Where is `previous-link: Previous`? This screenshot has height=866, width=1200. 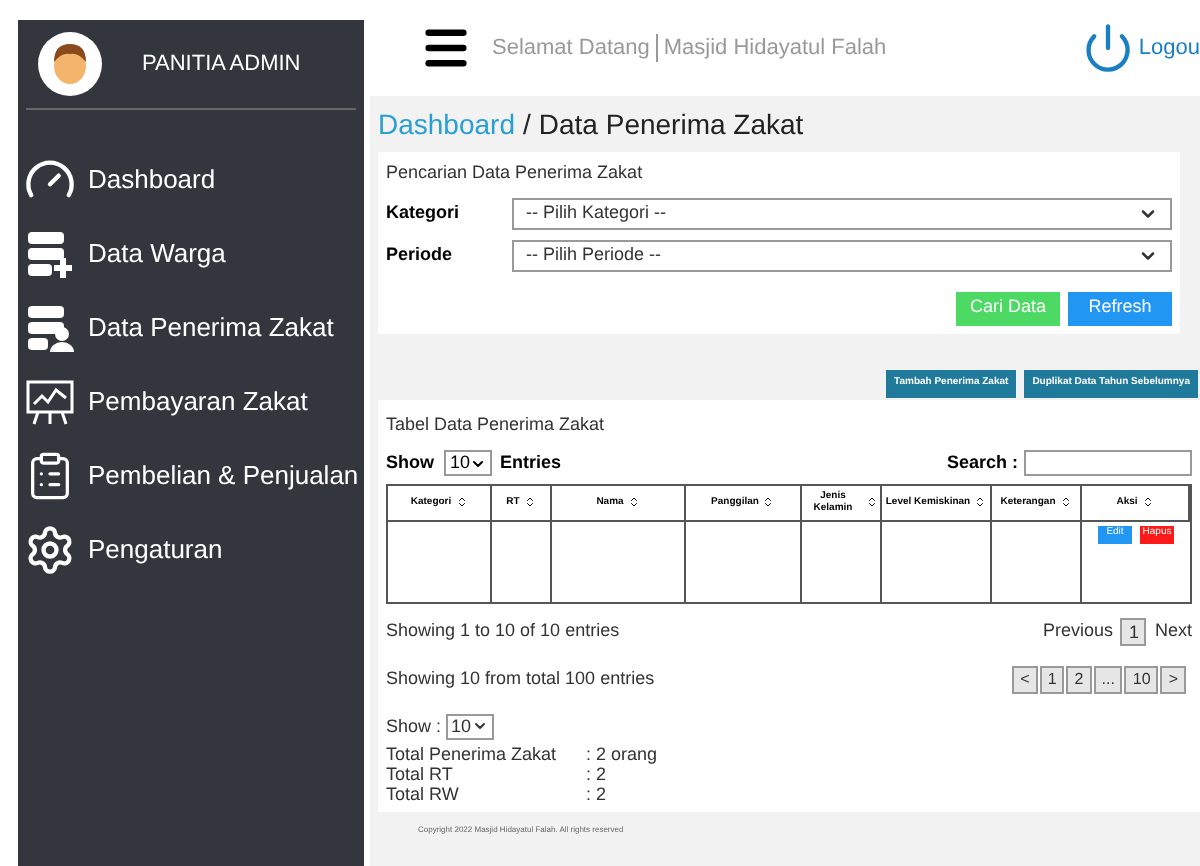
previous-link: Previous is located at coordinates (1077, 631).